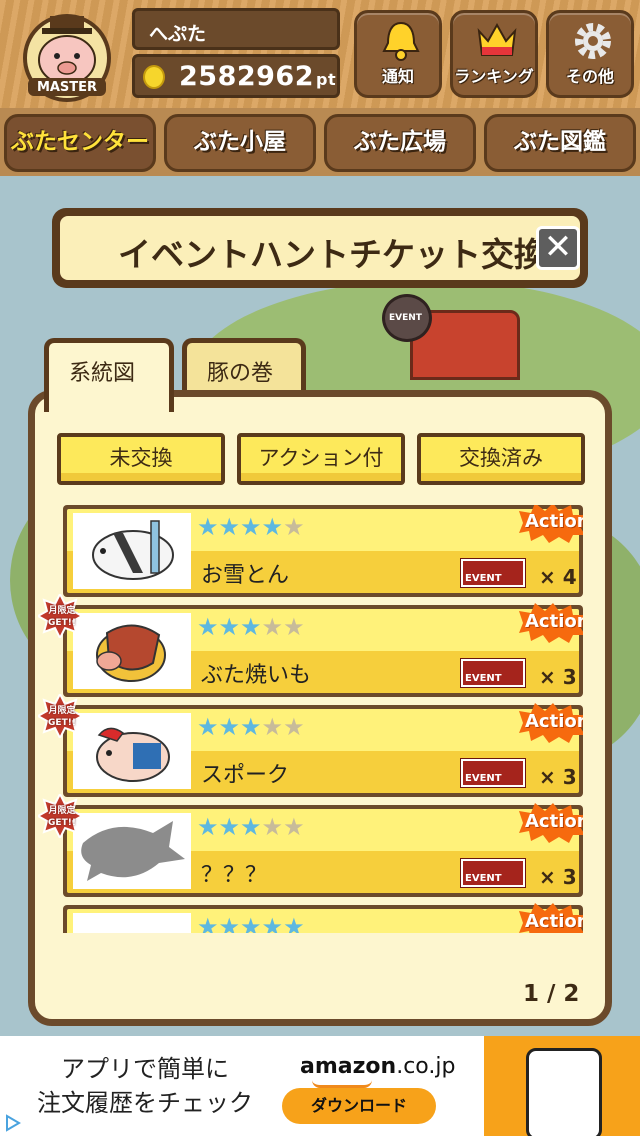  I want to click on gear-icon, so click(593, 41).